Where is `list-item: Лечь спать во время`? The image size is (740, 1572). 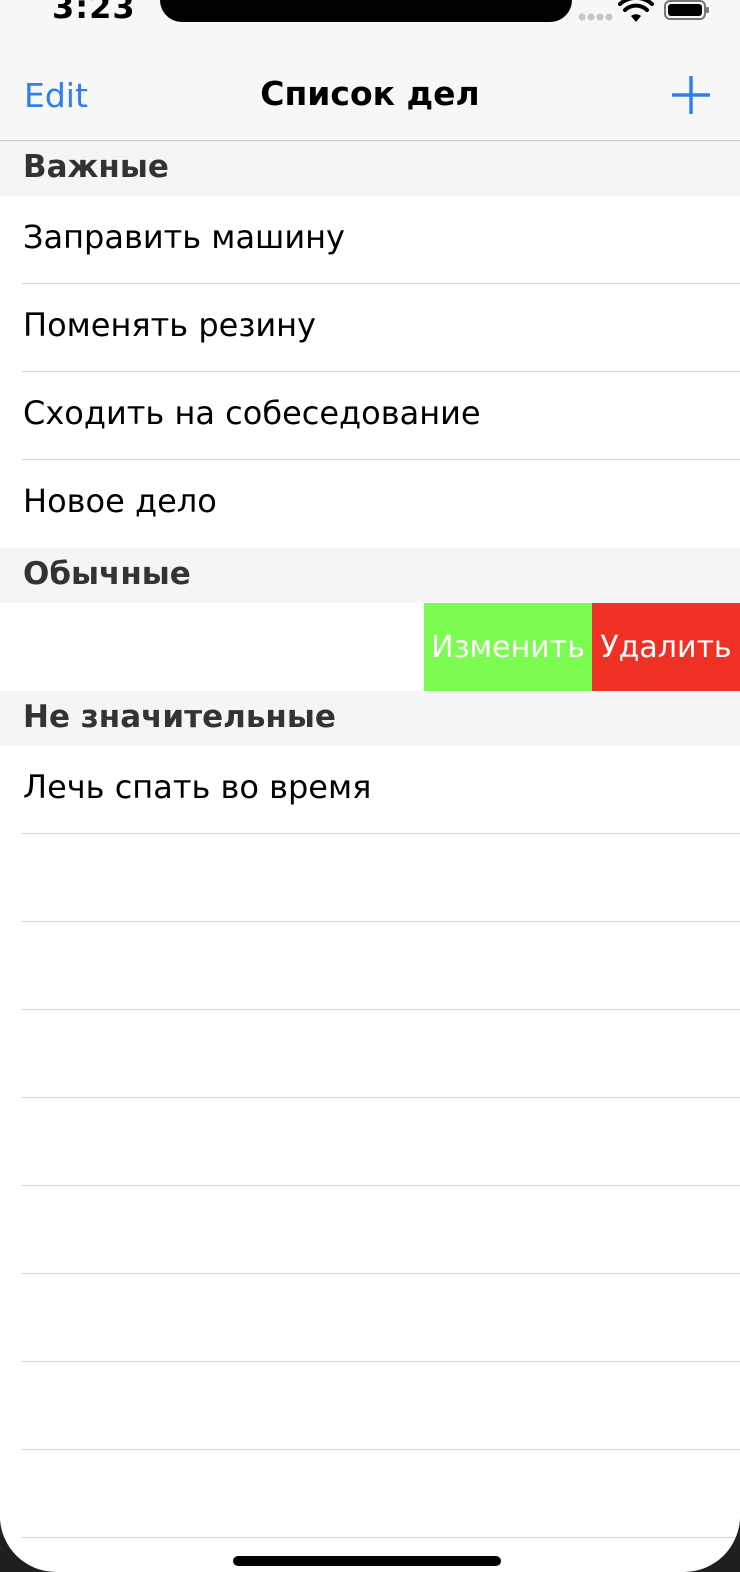 list-item: Лечь спать во время is located at coordinates (370, 790).